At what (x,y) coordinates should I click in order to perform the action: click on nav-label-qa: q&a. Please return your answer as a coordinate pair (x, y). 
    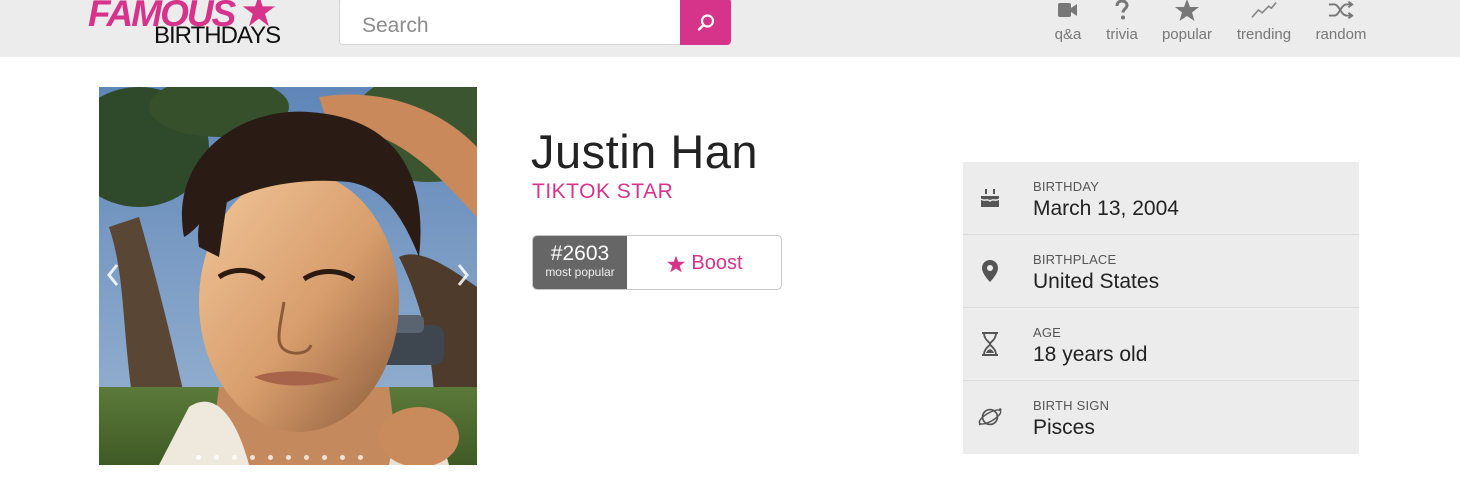
    Looking at the image, I should click on (1068, 34).